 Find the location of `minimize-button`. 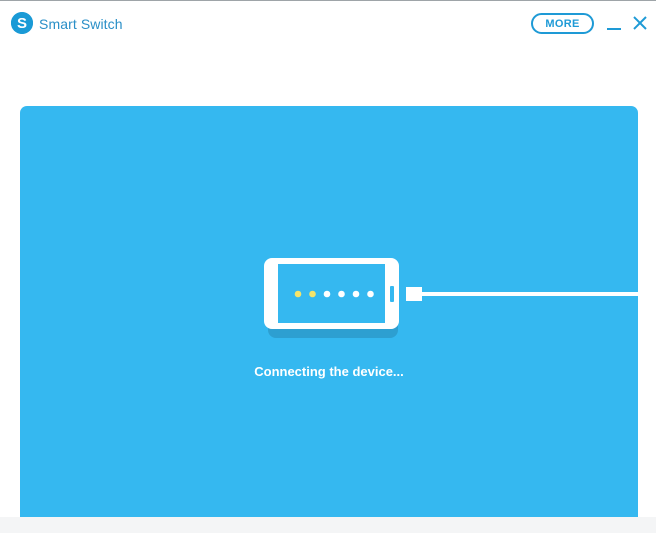

minimize-button is located at coordinates (614, 23).